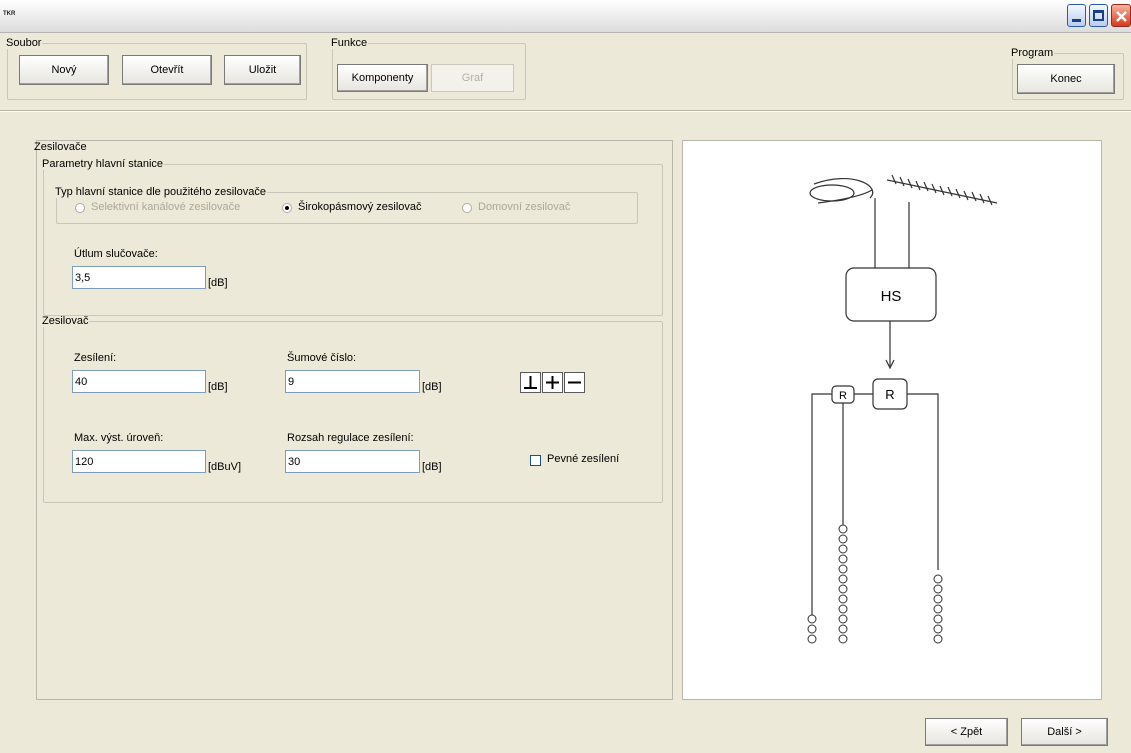 The image size is (1131, 753). Describe the element at coordinates (875, 504) in the screenshot. I see `distribution-lines` at that location.